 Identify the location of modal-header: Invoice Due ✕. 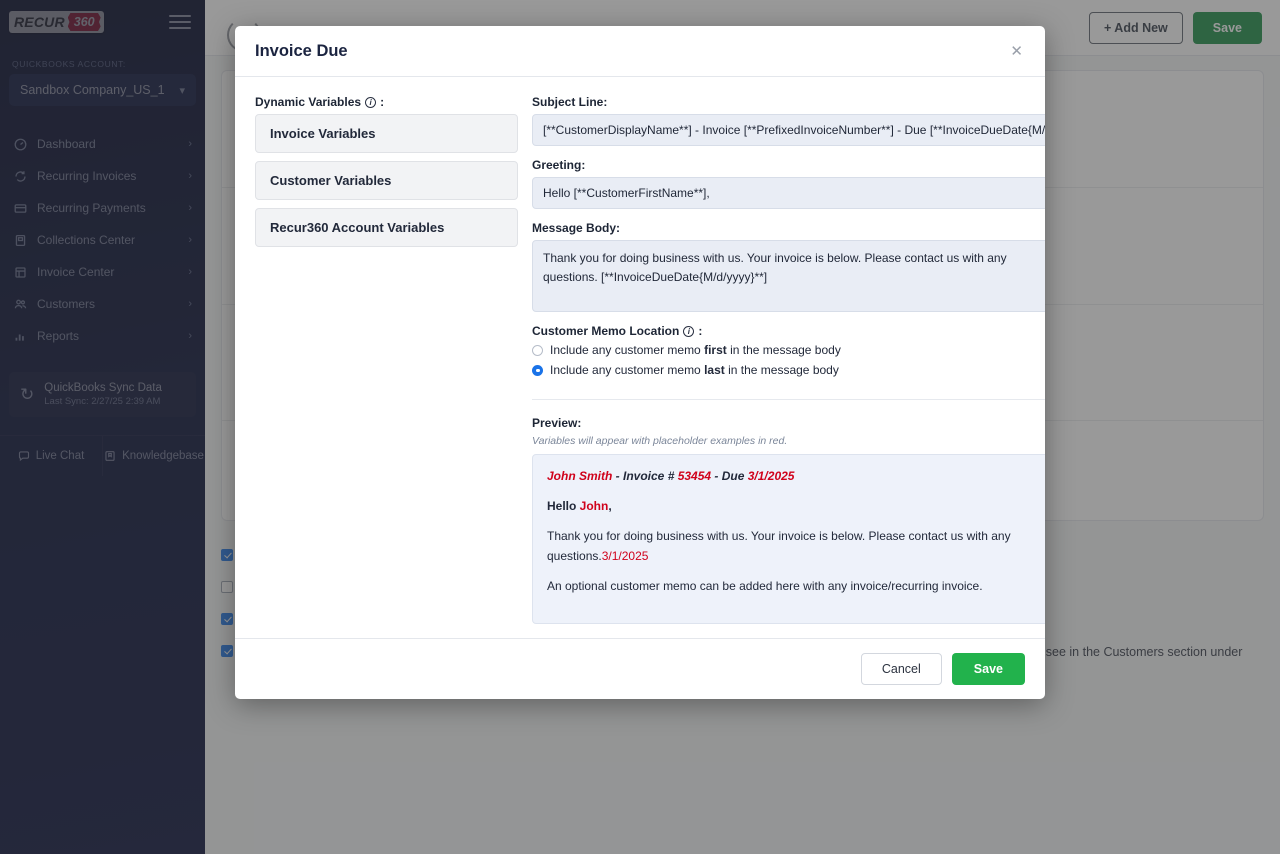
(640, 51).